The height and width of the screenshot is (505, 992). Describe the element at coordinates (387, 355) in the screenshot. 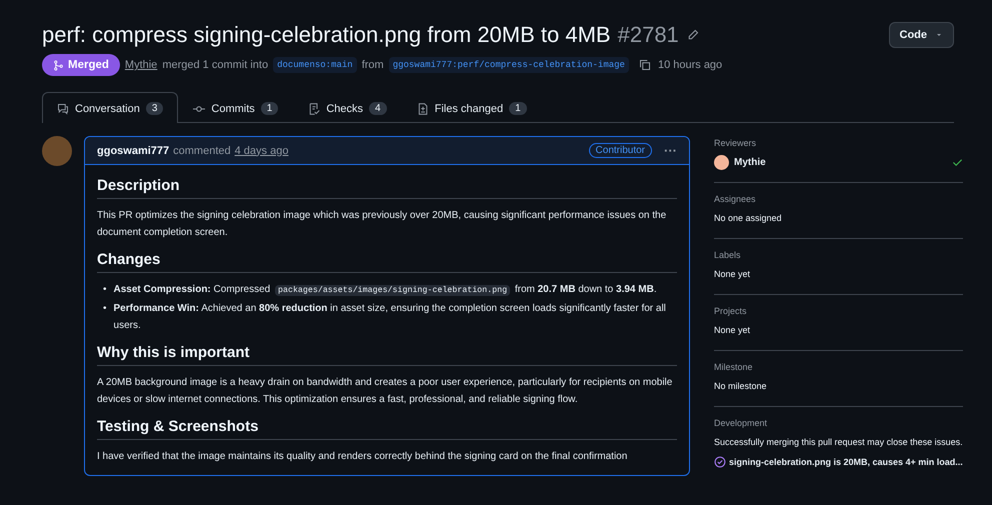

I see `section-heading: Why this is important` at that location.